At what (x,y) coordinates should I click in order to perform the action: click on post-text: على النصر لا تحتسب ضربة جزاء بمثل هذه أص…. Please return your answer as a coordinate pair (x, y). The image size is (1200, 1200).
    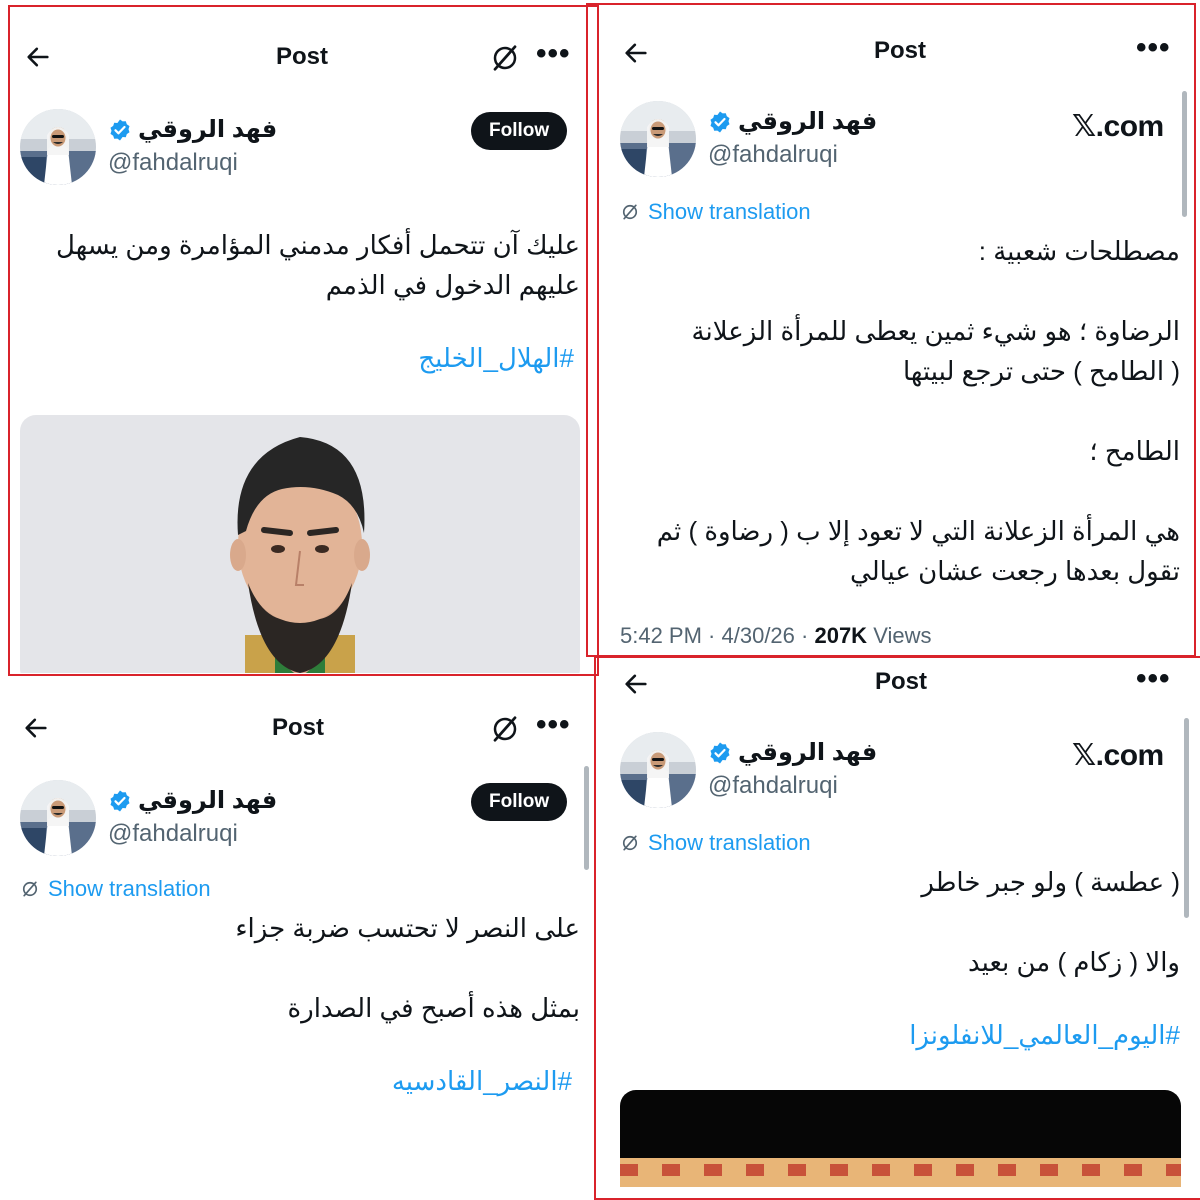
    Looking at the image, I should click on (407, 968).